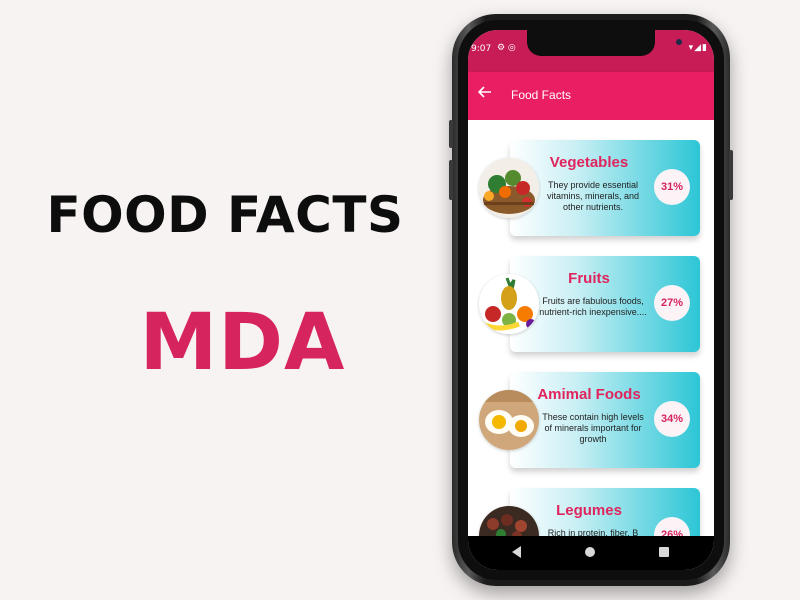 The width and height of the screenshot is (800, 600). Describe the element at coordinates (672, 187) in the screenshot. I see `food-percent-badge: 31%` at that location.